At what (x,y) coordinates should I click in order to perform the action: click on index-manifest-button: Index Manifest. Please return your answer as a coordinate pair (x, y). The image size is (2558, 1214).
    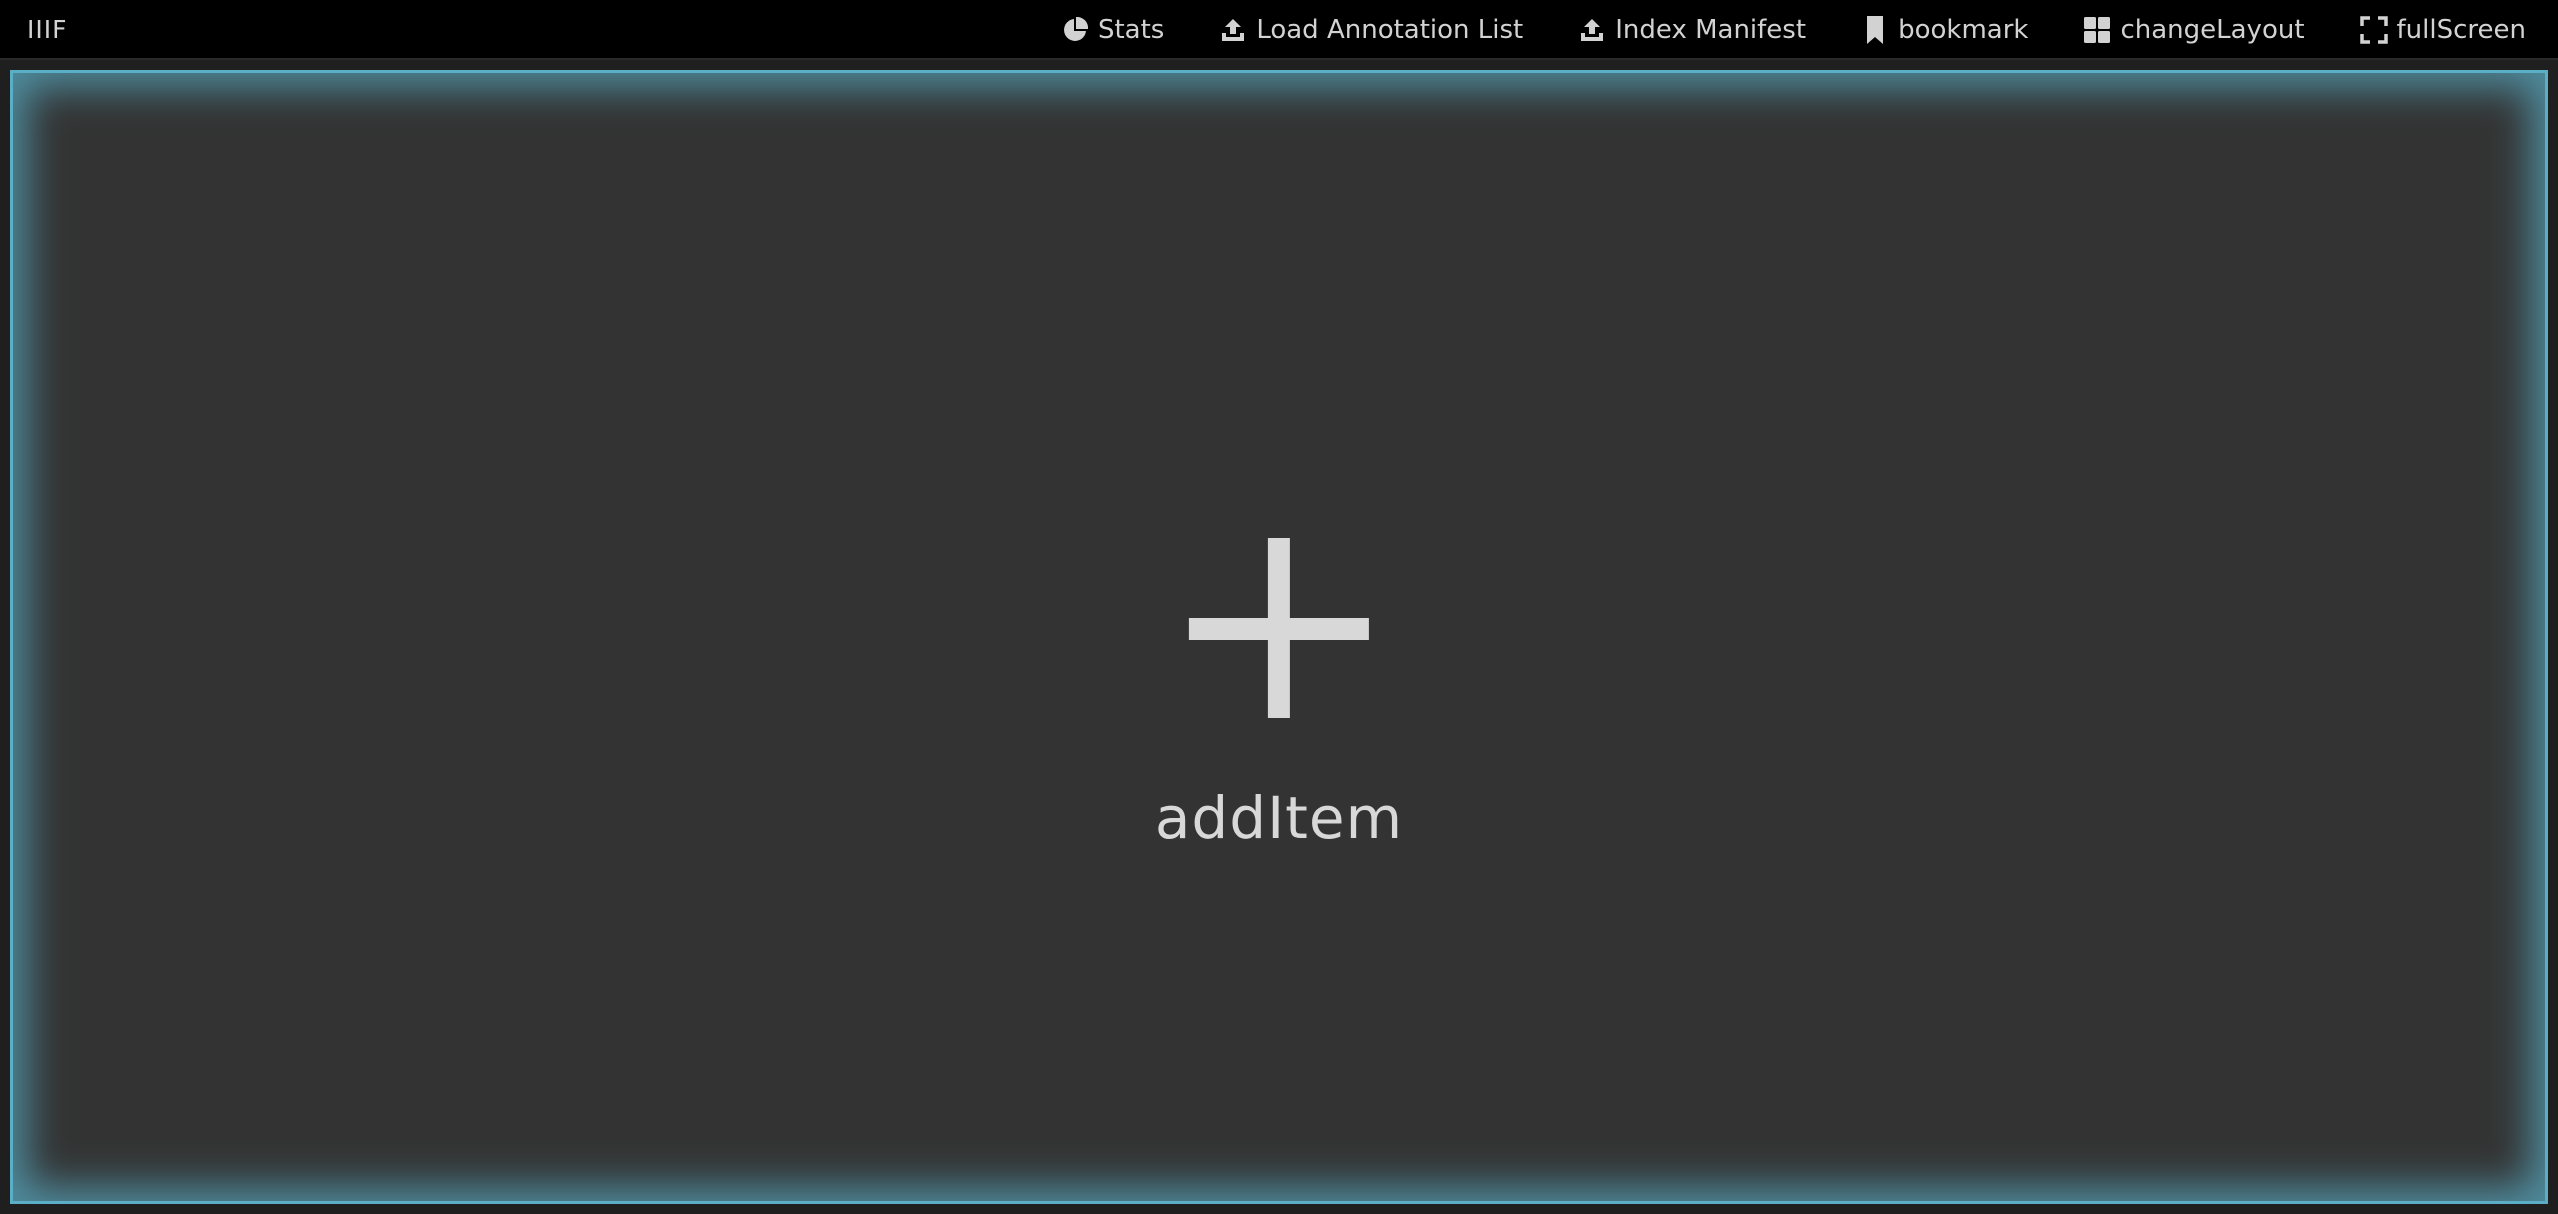
    Looking at the image, I should click on (1691, 30).